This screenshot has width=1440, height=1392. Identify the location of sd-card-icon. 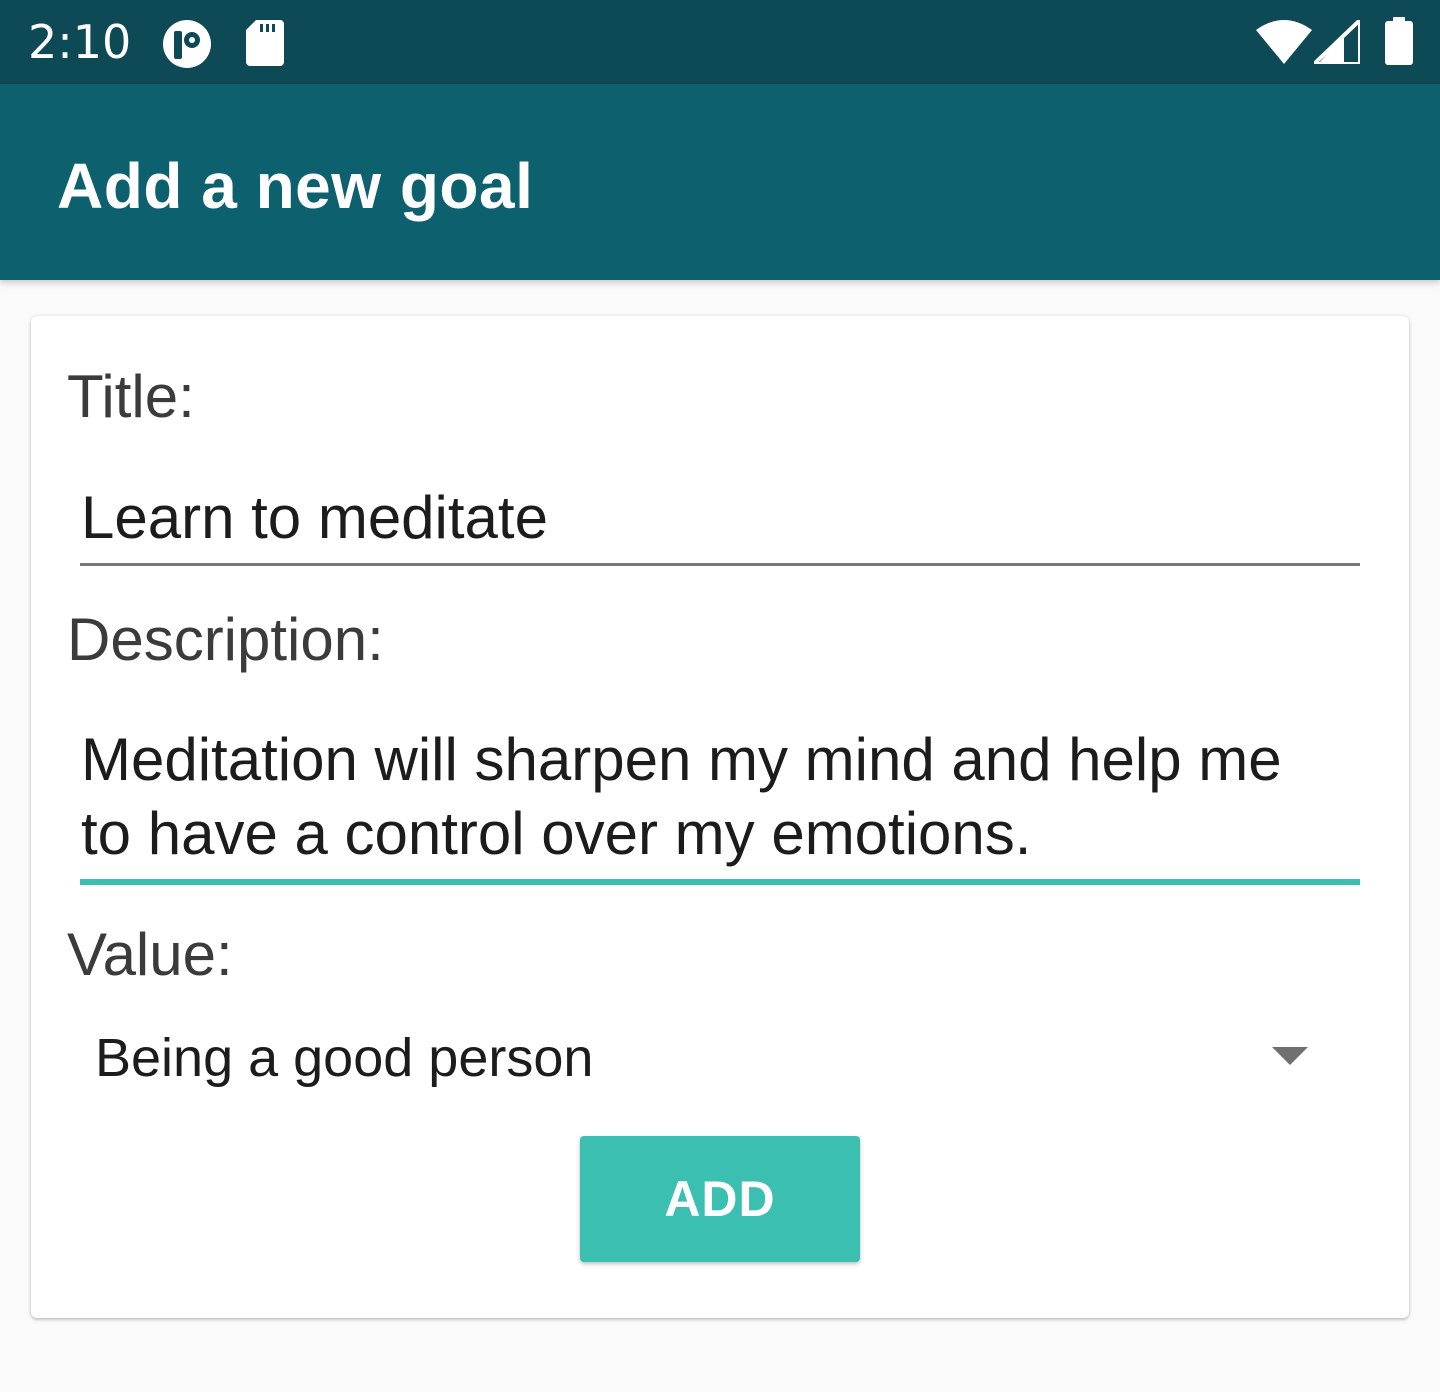
(265, 45).